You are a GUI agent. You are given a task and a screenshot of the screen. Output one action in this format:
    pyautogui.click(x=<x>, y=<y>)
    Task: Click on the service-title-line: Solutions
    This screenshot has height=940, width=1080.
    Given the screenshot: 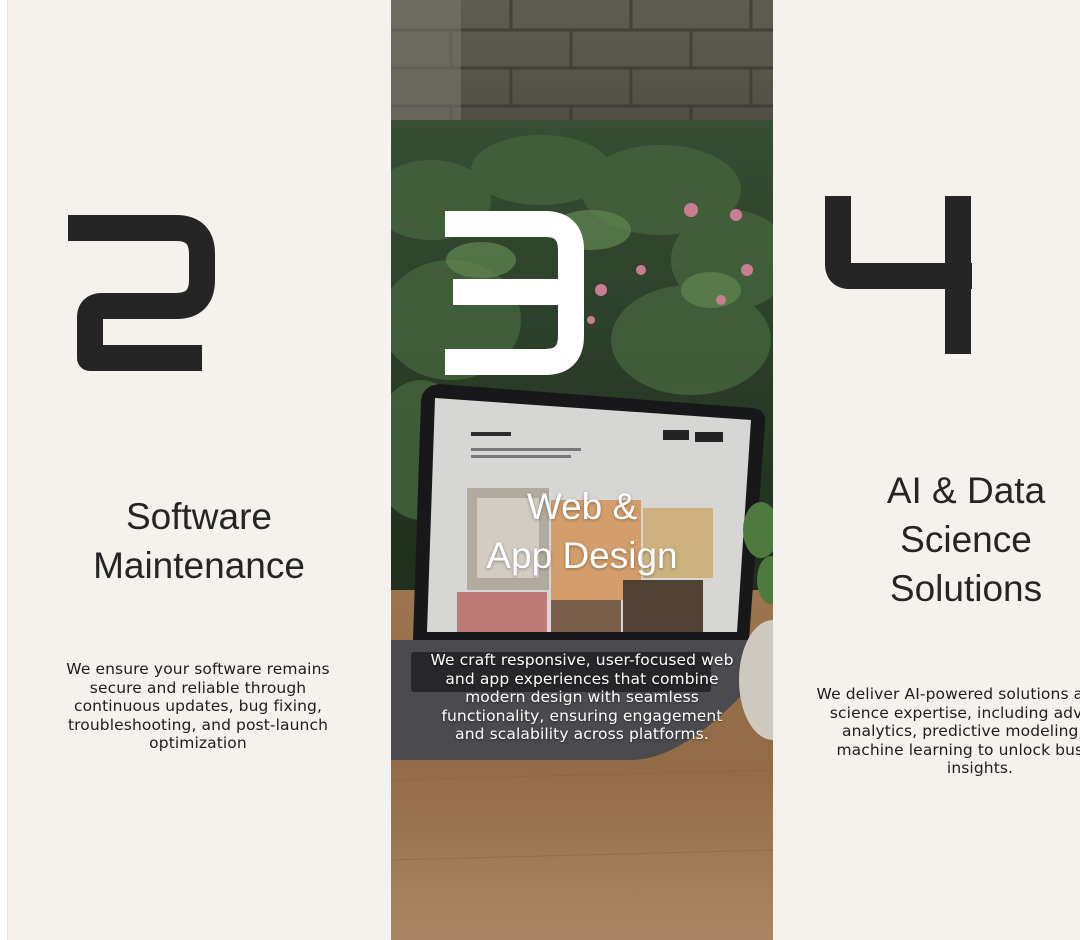 What is the action you would take?
    pyautogui.click(x=966, y=588)
    